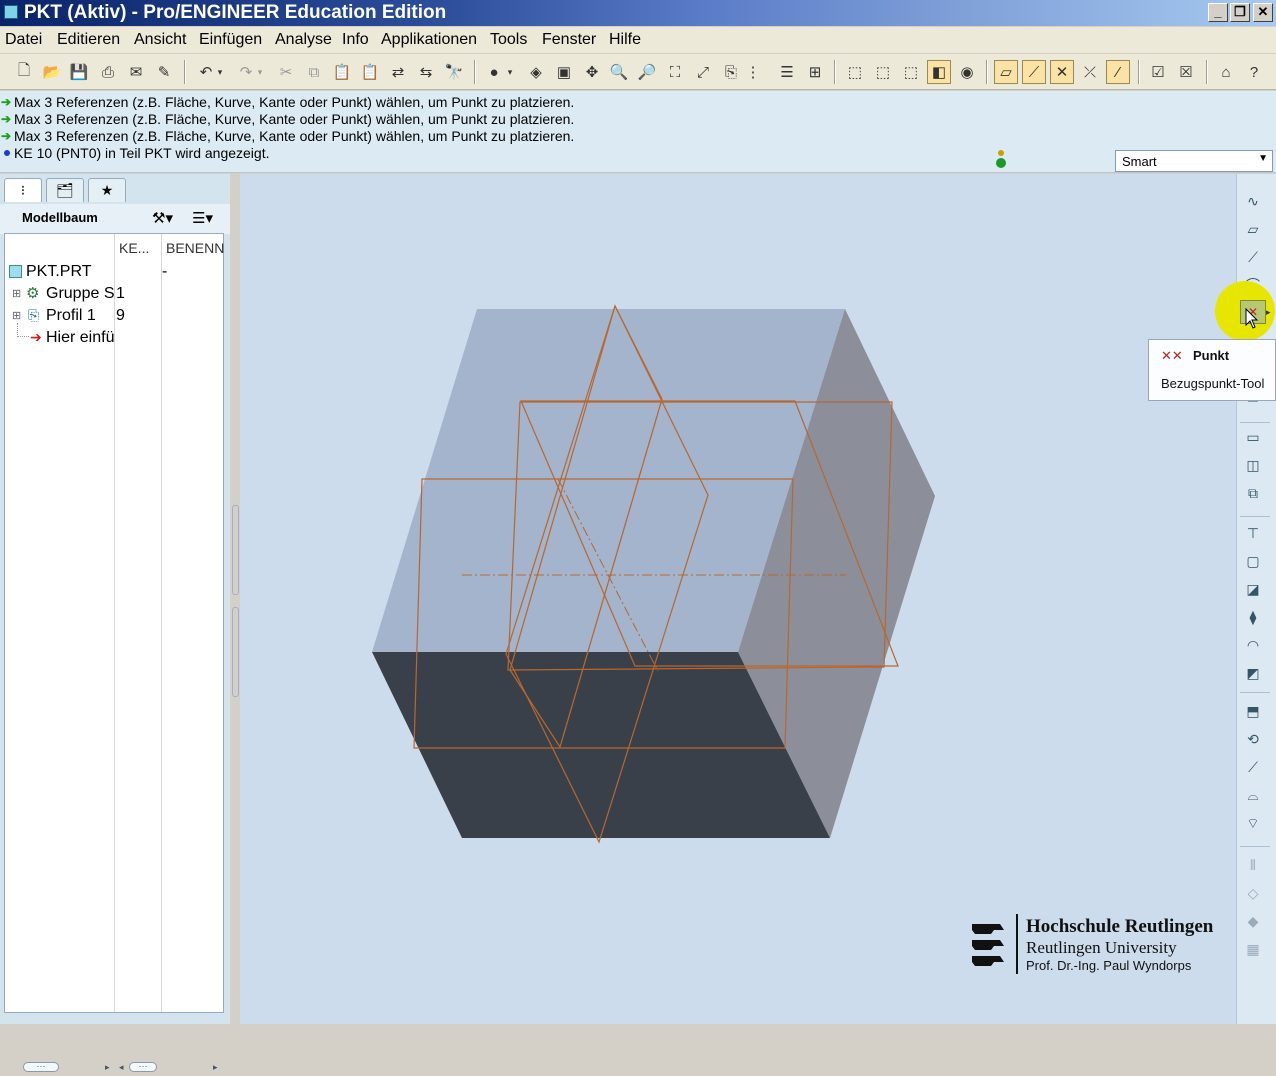 Image resolution: width=1276 pixels, height=1076 pixels. I want to click on home-icon: ⌂, so click(1226, 72).